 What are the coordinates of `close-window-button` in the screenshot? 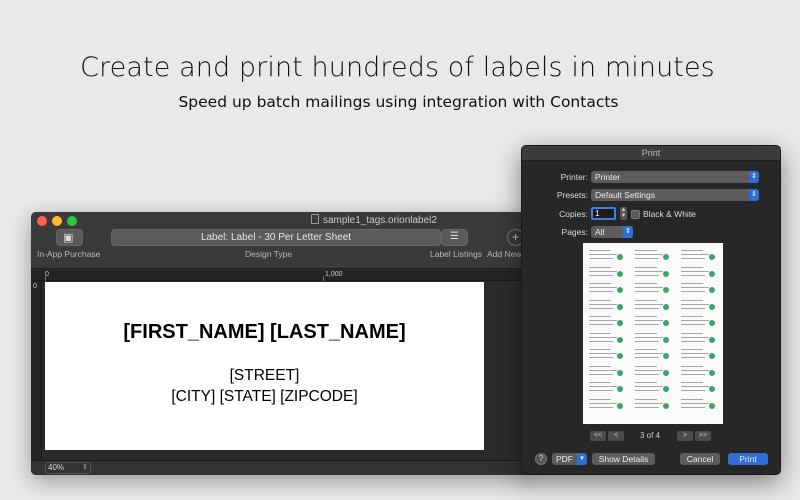 It's located at (42, 221).